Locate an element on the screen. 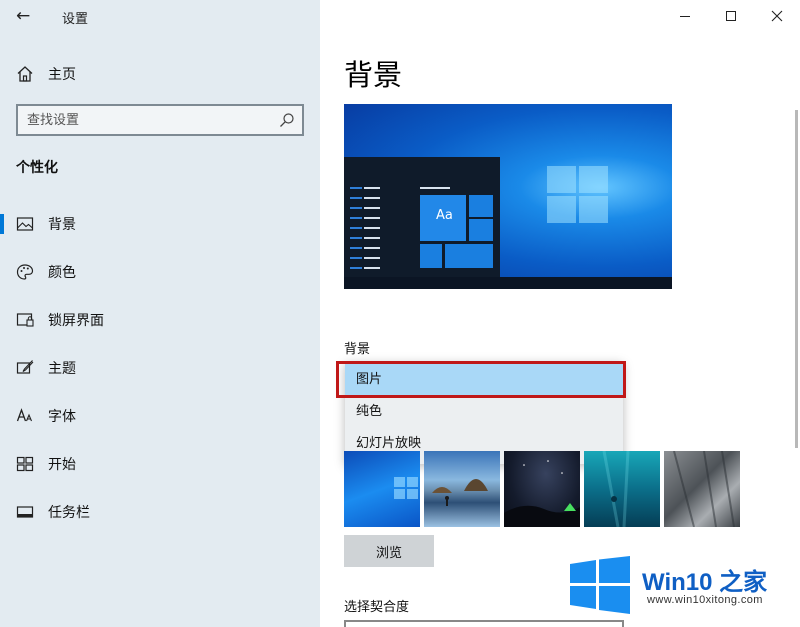 This screenshot has height=627, width=800. wallpaper-thumbnail-night-sky is located at coordinates (542, 489).